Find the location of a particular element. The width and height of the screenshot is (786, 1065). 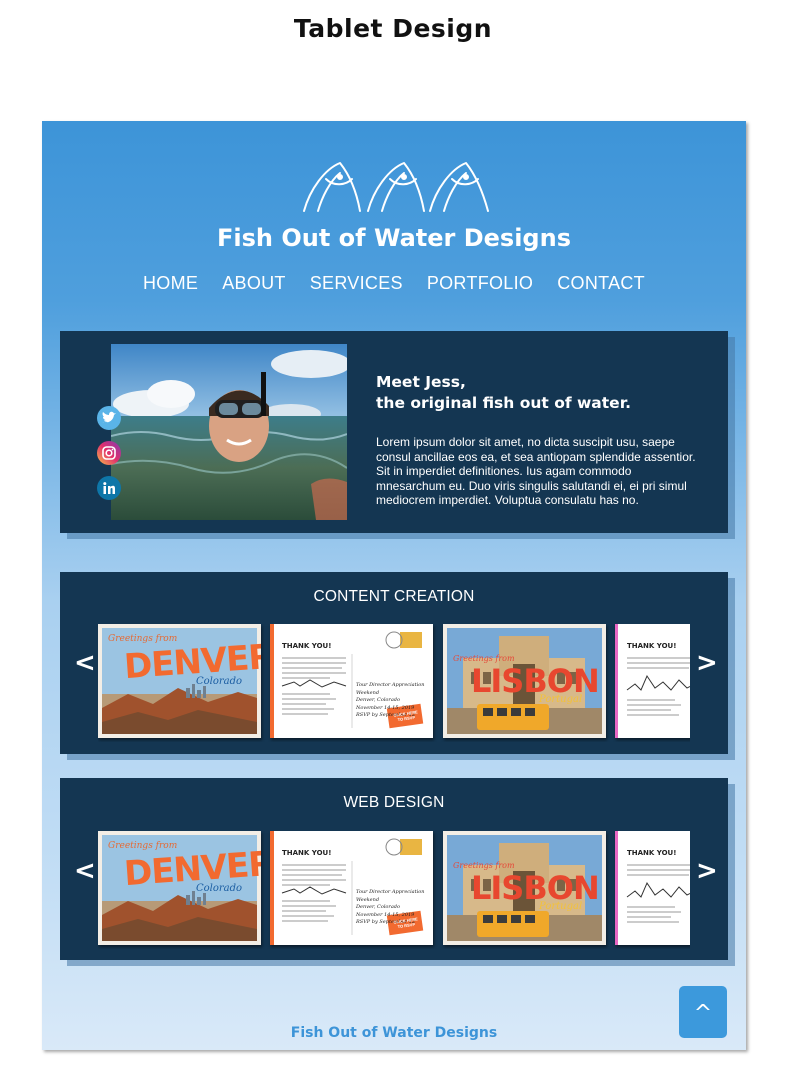

footer-site-name: Fish Out of Water Designs is located at coordinates (394, 1033).